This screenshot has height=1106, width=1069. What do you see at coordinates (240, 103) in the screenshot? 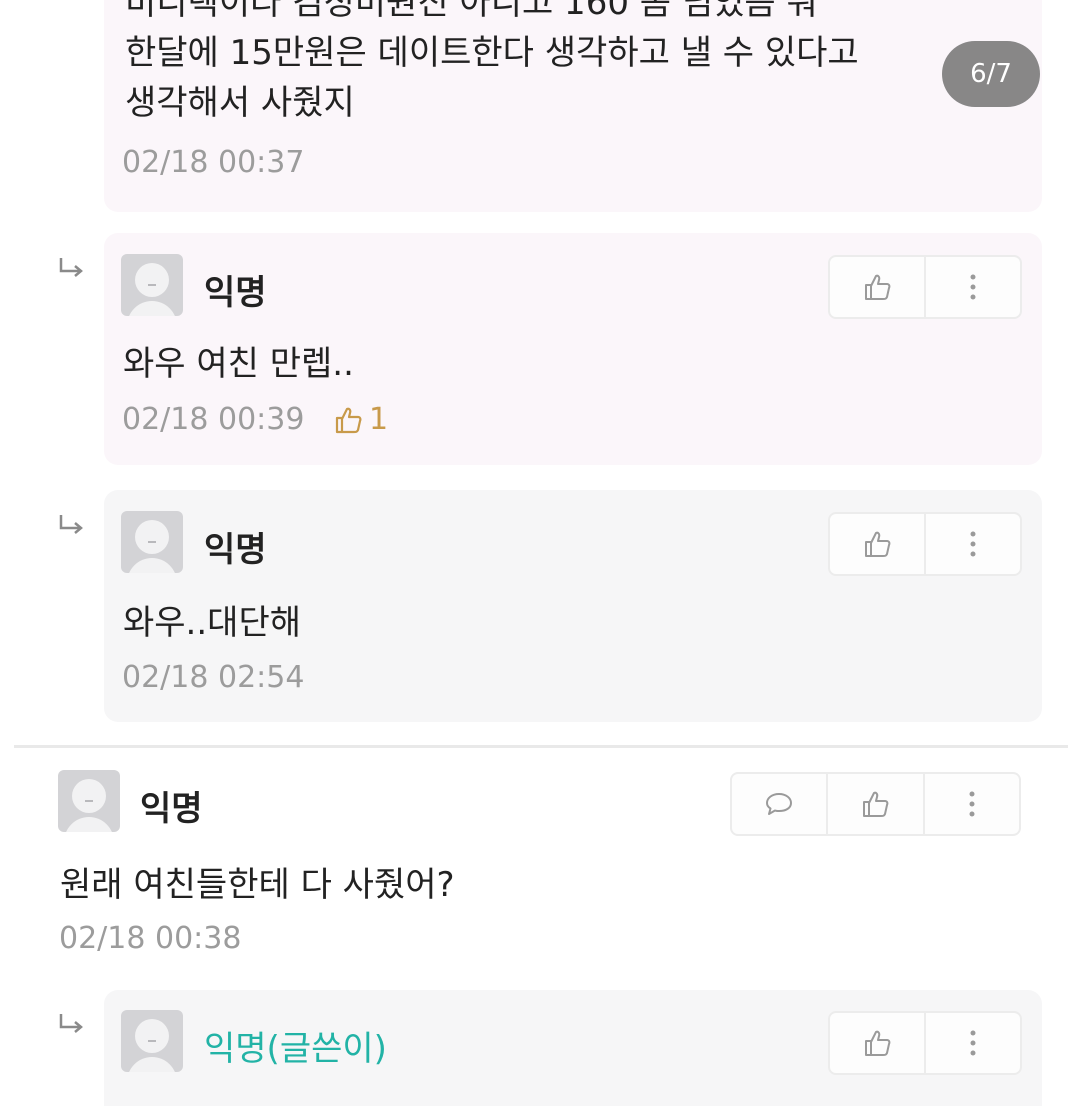
I see `reply-text-line-3: 생각해서 사줬지` at bounding box center [240, 103].